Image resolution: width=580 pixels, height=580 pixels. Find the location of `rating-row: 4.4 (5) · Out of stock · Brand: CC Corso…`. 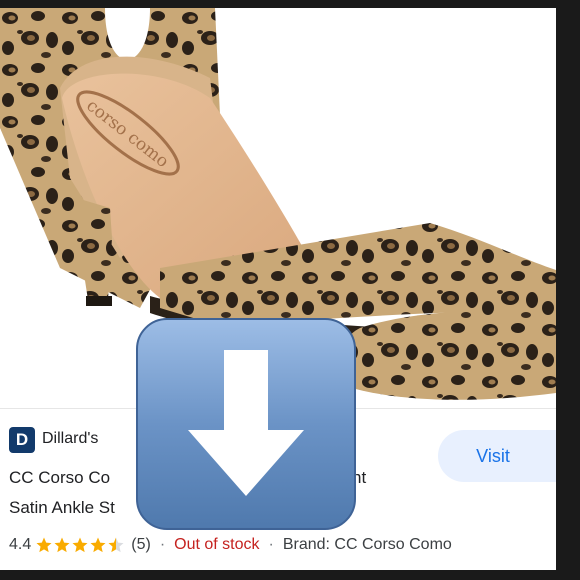

rating-row: 4.4 (5) · Out of stock · Brand: CC Corso… is located at coordinates (230, 545).